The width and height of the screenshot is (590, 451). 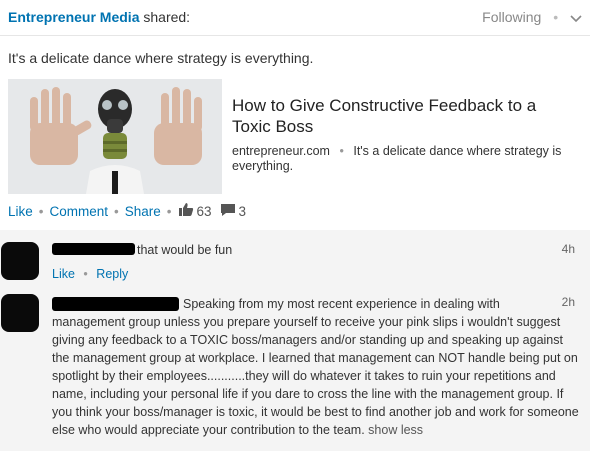 I want to click on comment-bubble-icon, so click(x=228, y=211).